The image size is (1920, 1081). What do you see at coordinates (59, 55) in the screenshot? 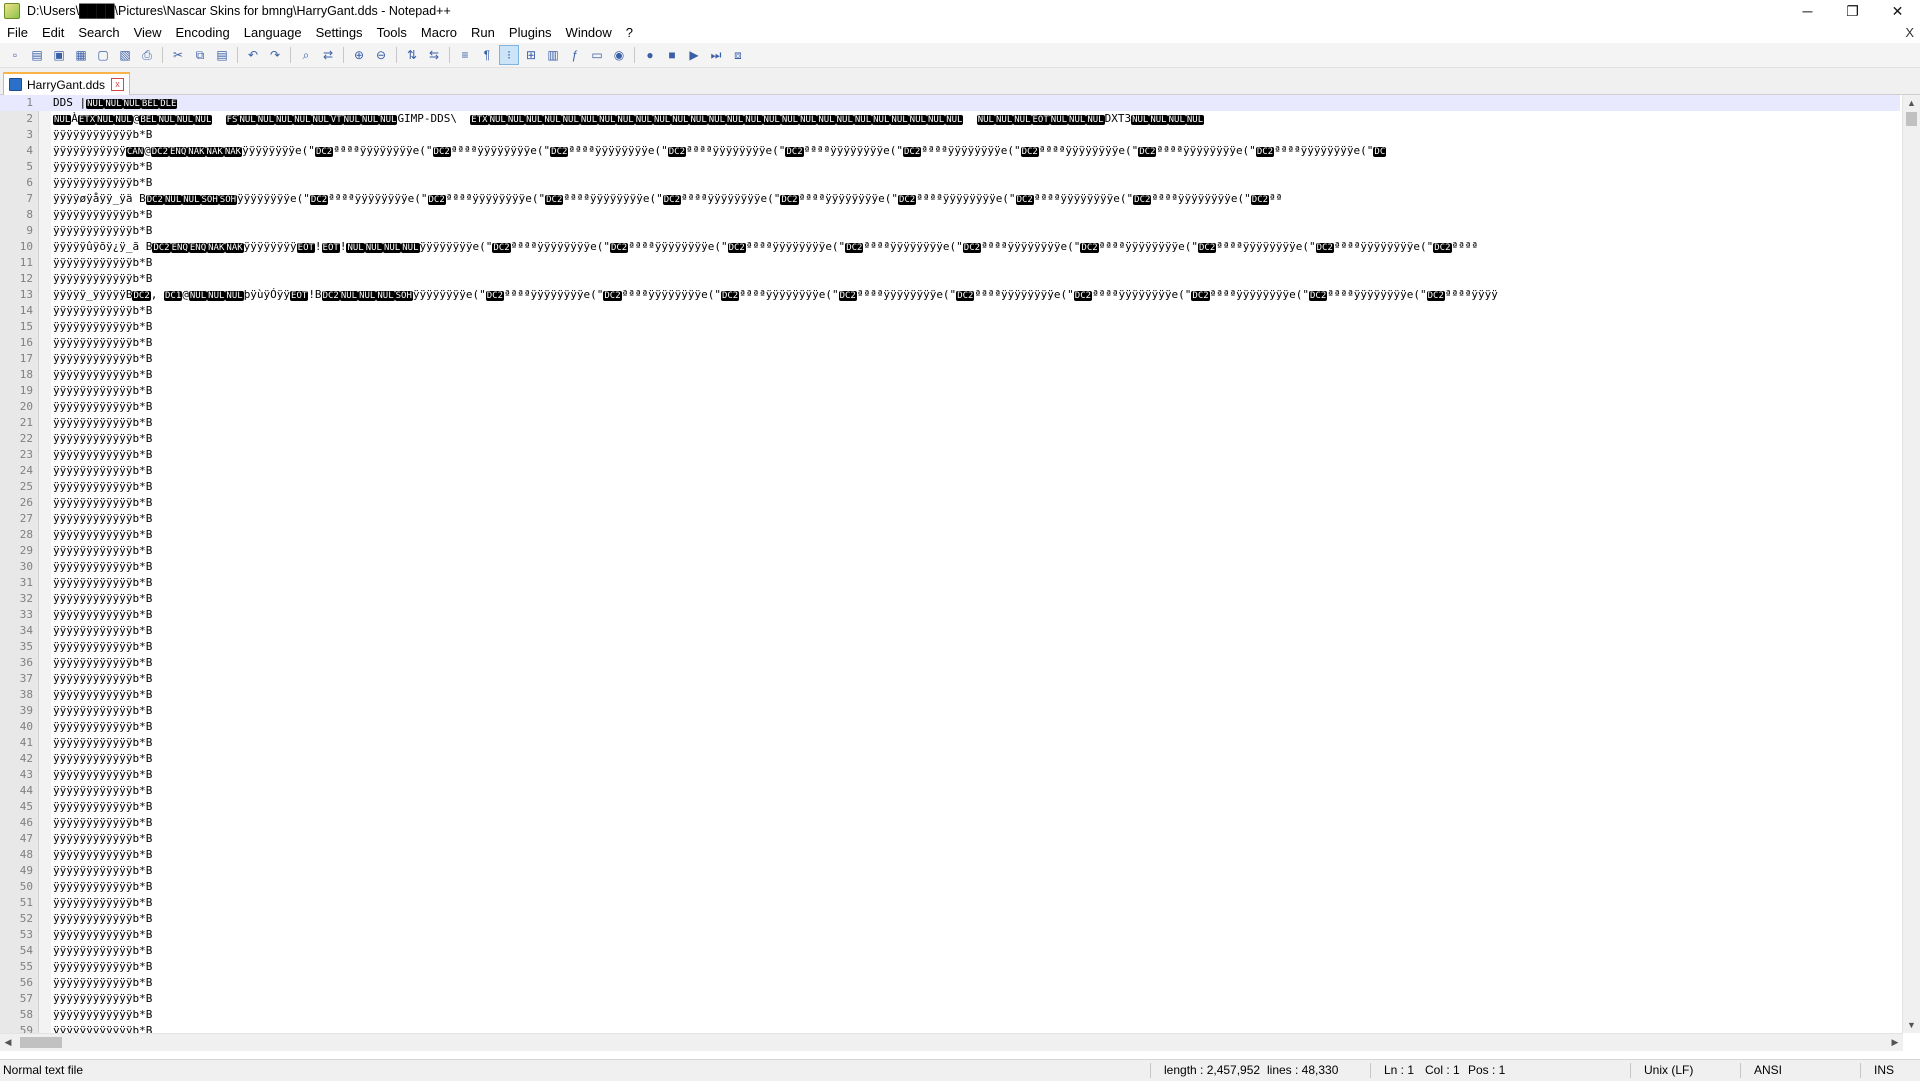
I see `save-icon: ▣` at bounding box center [59, 55].